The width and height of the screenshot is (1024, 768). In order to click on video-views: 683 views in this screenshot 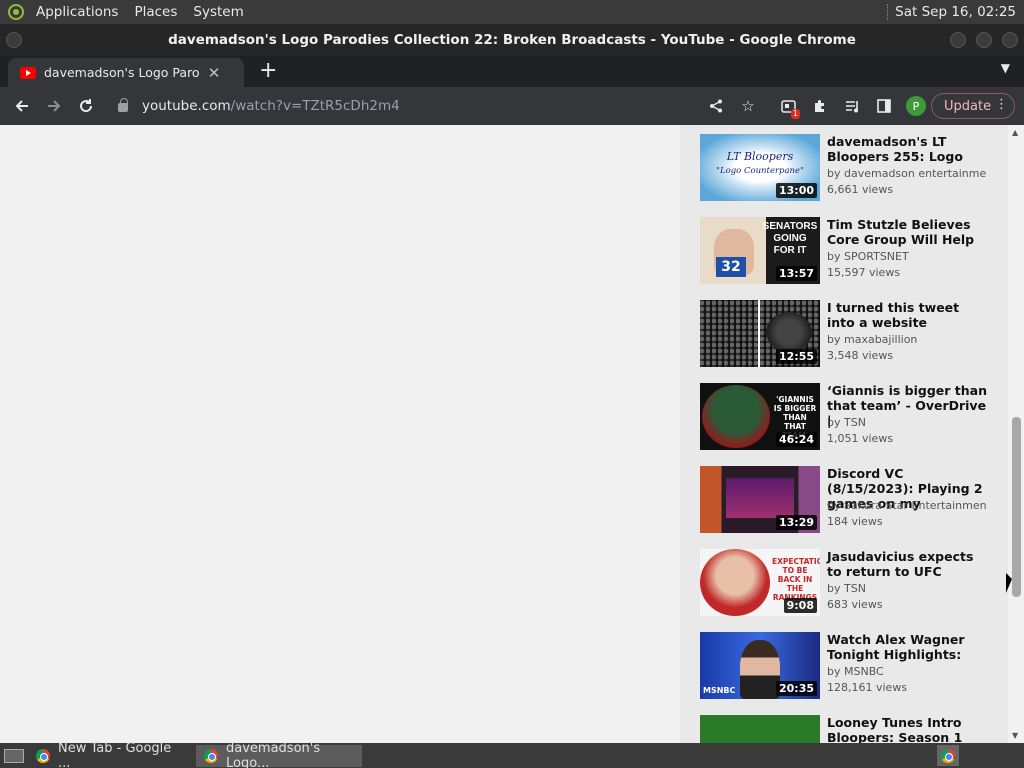, I will do `click(855, 604)`.